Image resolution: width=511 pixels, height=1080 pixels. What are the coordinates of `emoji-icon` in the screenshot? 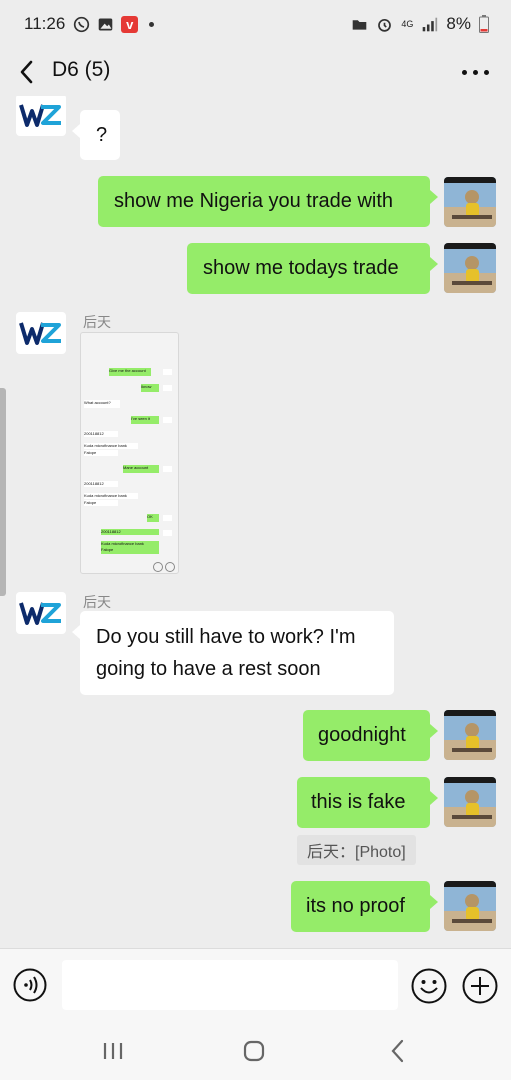 It's located at (429, 986).